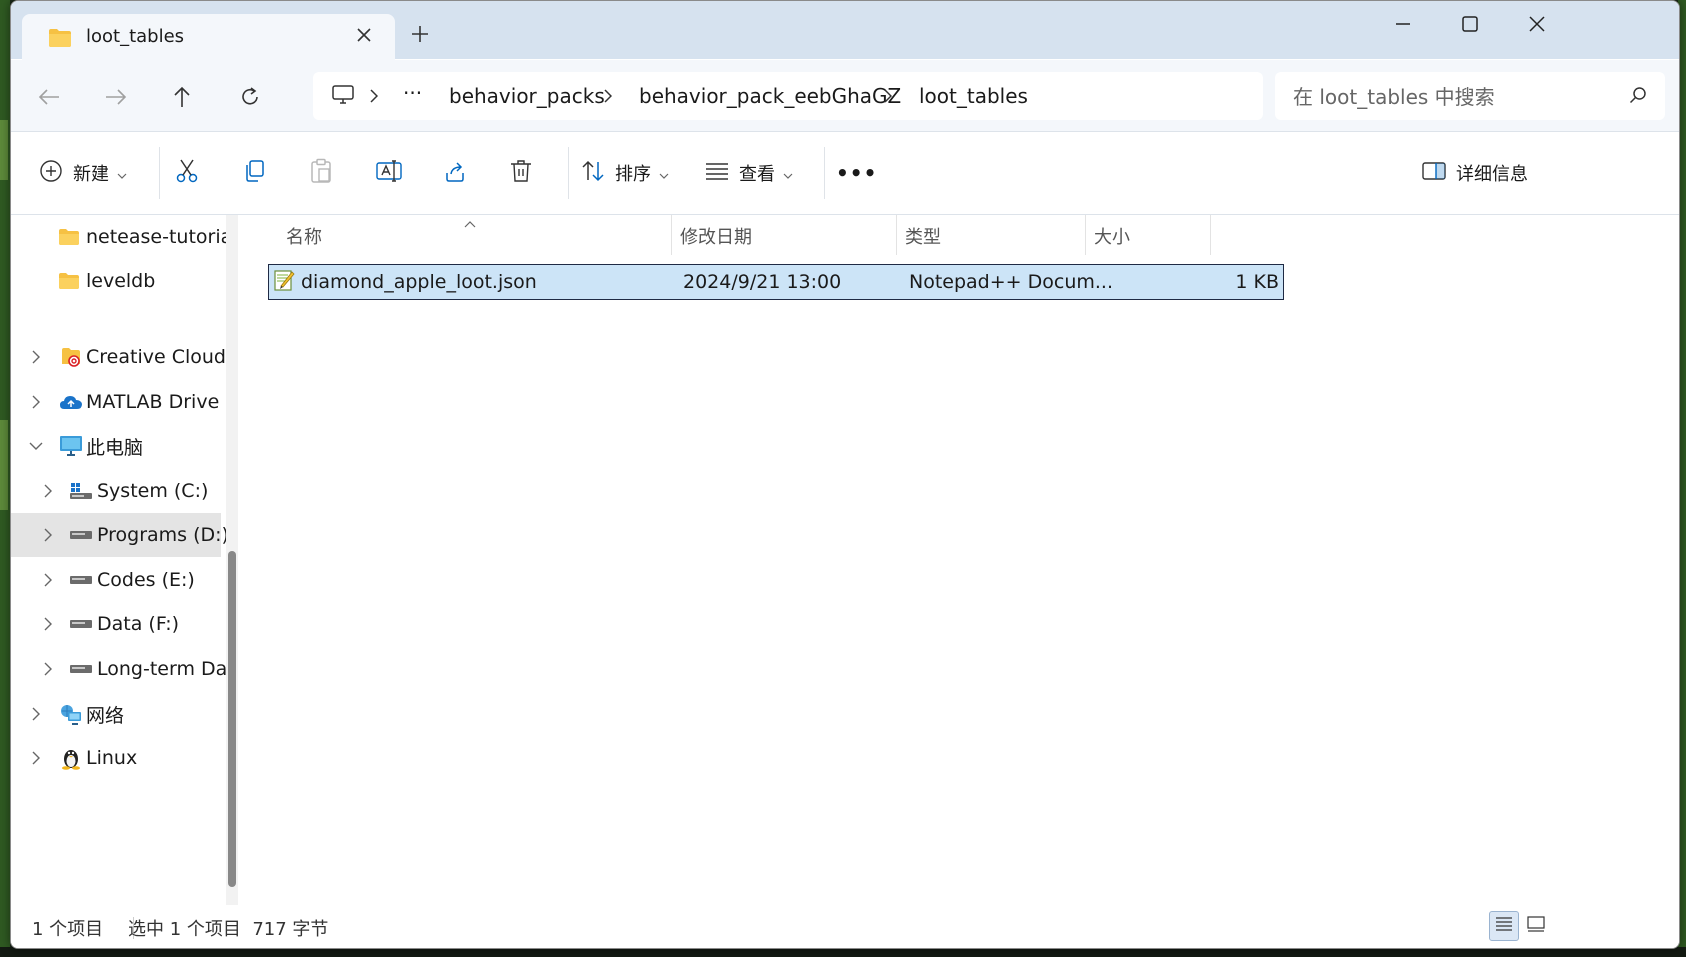 The height and width of the screenshot is (957, 1686). I want to click on scissors-icon, so click(187, 173).